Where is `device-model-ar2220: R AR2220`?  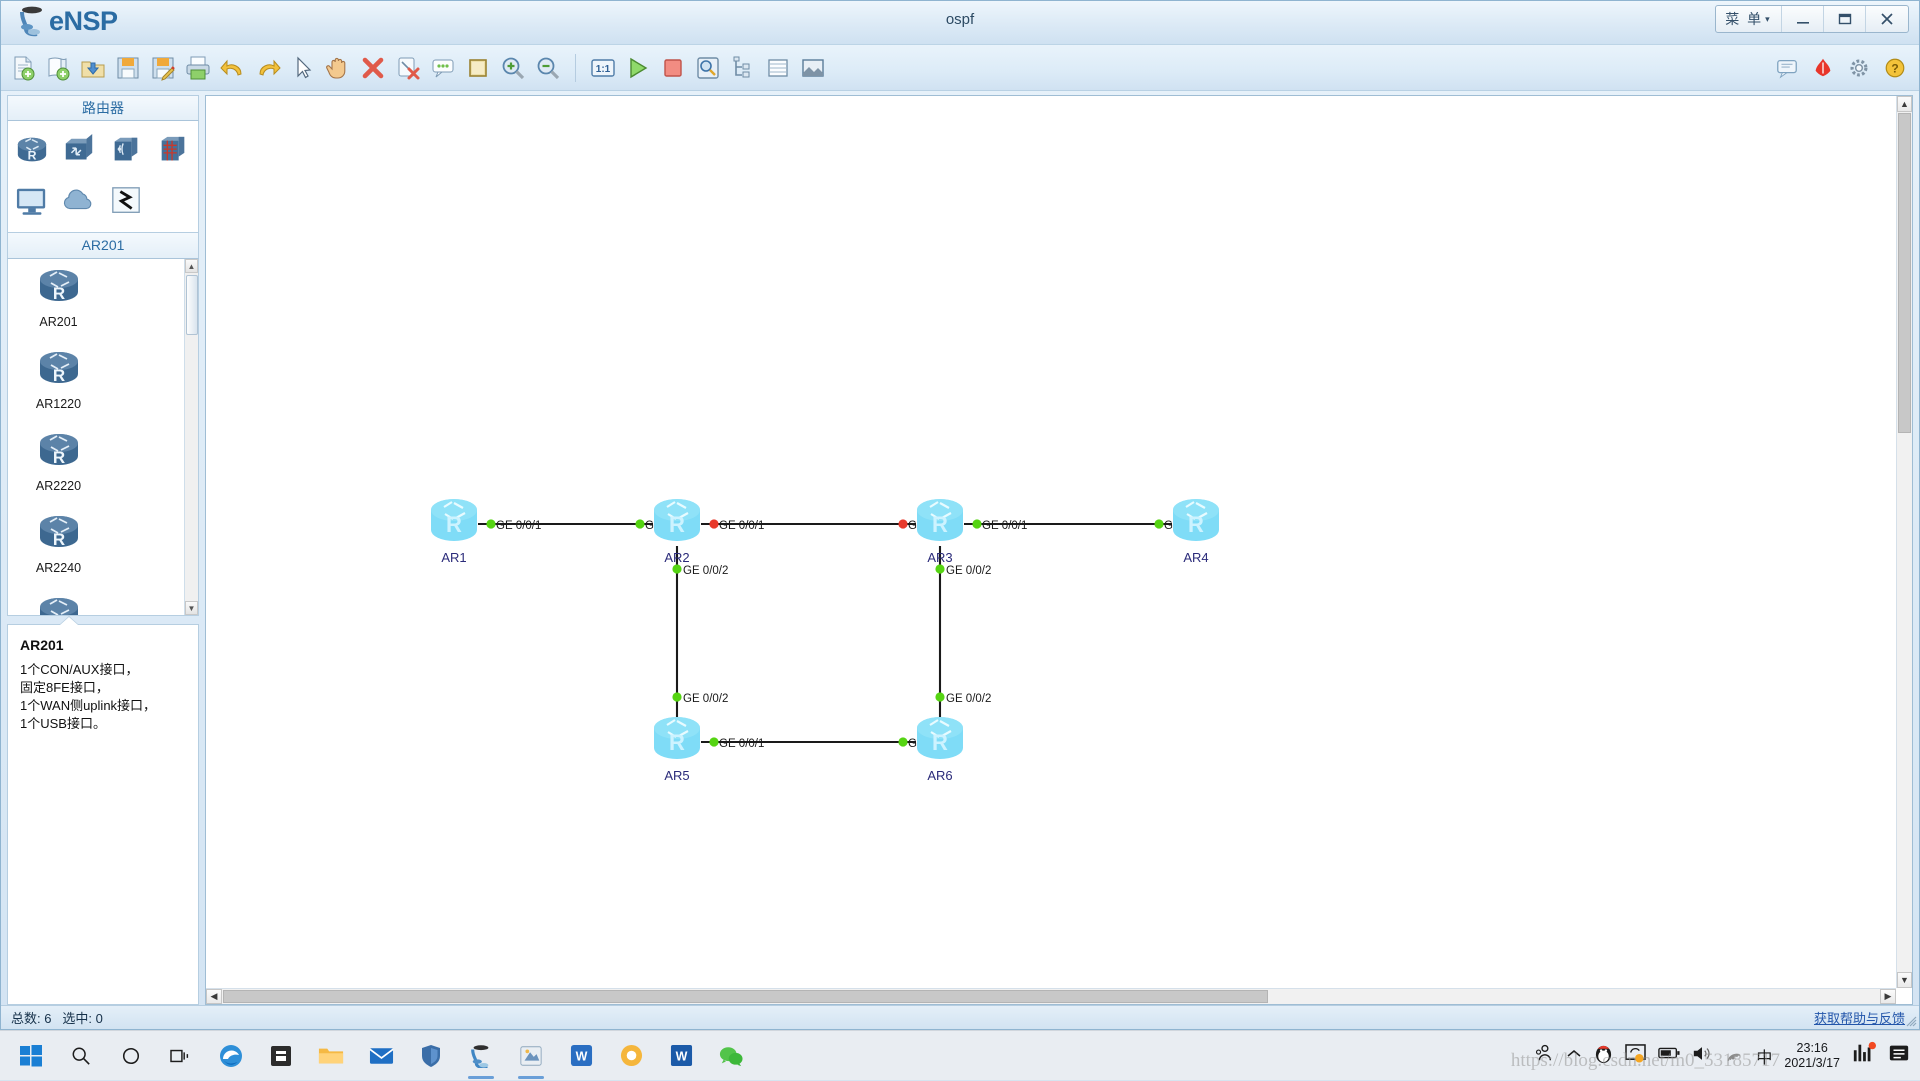
device-model-ar2220: R AR2220 is located at coordinates (58, 470).